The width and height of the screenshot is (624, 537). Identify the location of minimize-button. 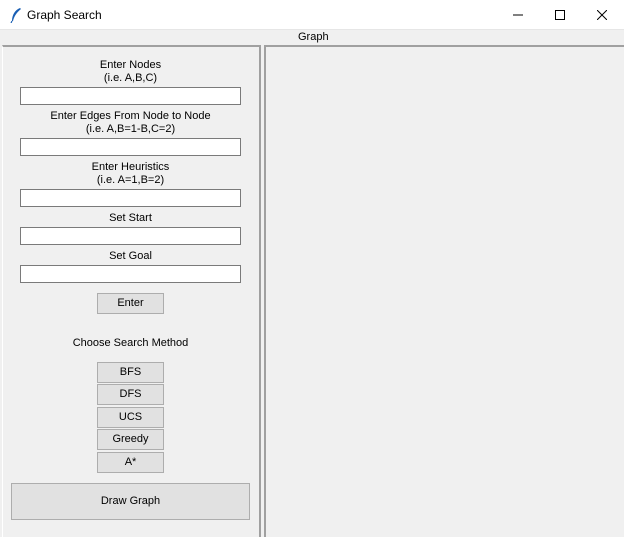
(518, 14).